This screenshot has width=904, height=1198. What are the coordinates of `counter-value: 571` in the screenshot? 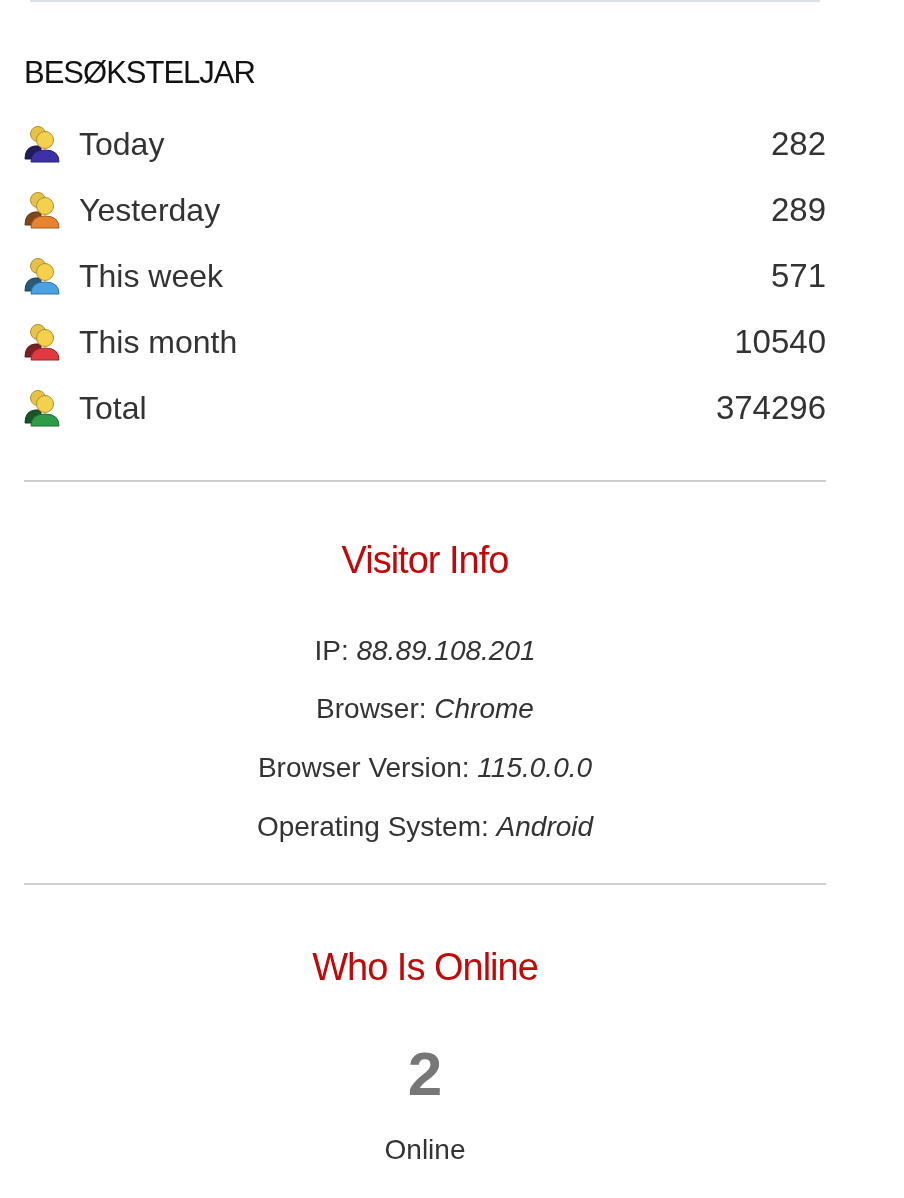 It's located at (798, 276).